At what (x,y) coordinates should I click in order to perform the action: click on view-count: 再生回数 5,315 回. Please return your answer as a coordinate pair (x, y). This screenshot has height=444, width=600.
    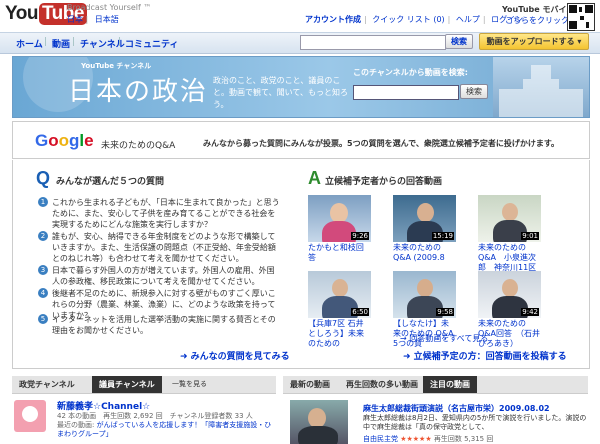
    Looking at the image, I should click on (463, 439).